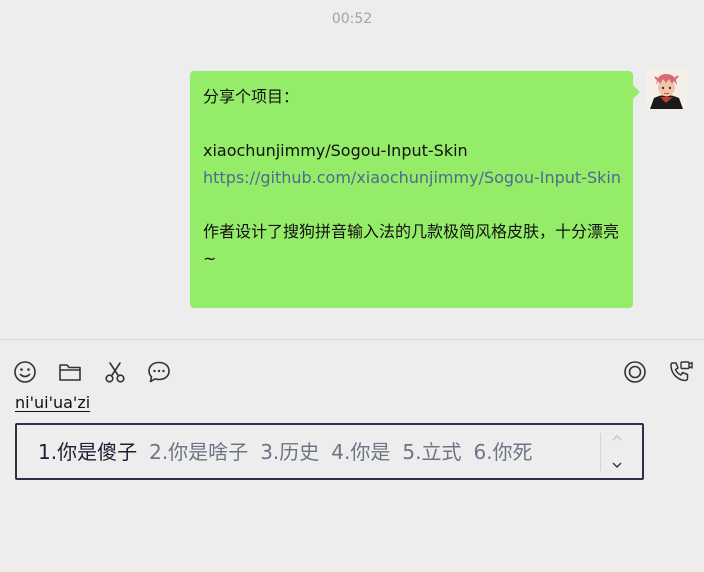 Image resolution: width=704 pixels, height=572 pixels. I want to click on message-timestamp: 00:52, so click(352, 19).